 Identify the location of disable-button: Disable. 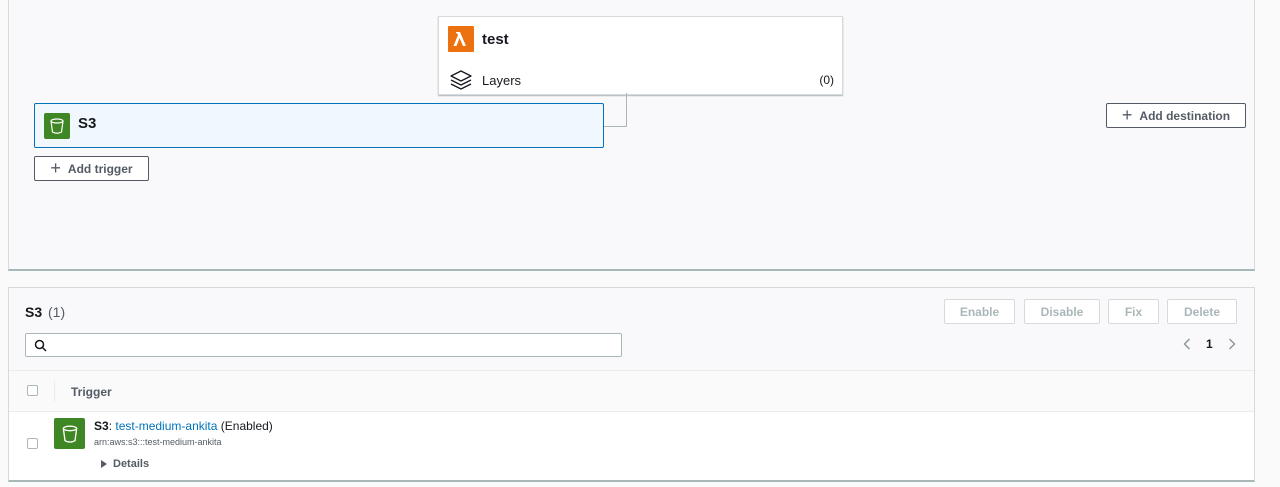
(1062, 311).